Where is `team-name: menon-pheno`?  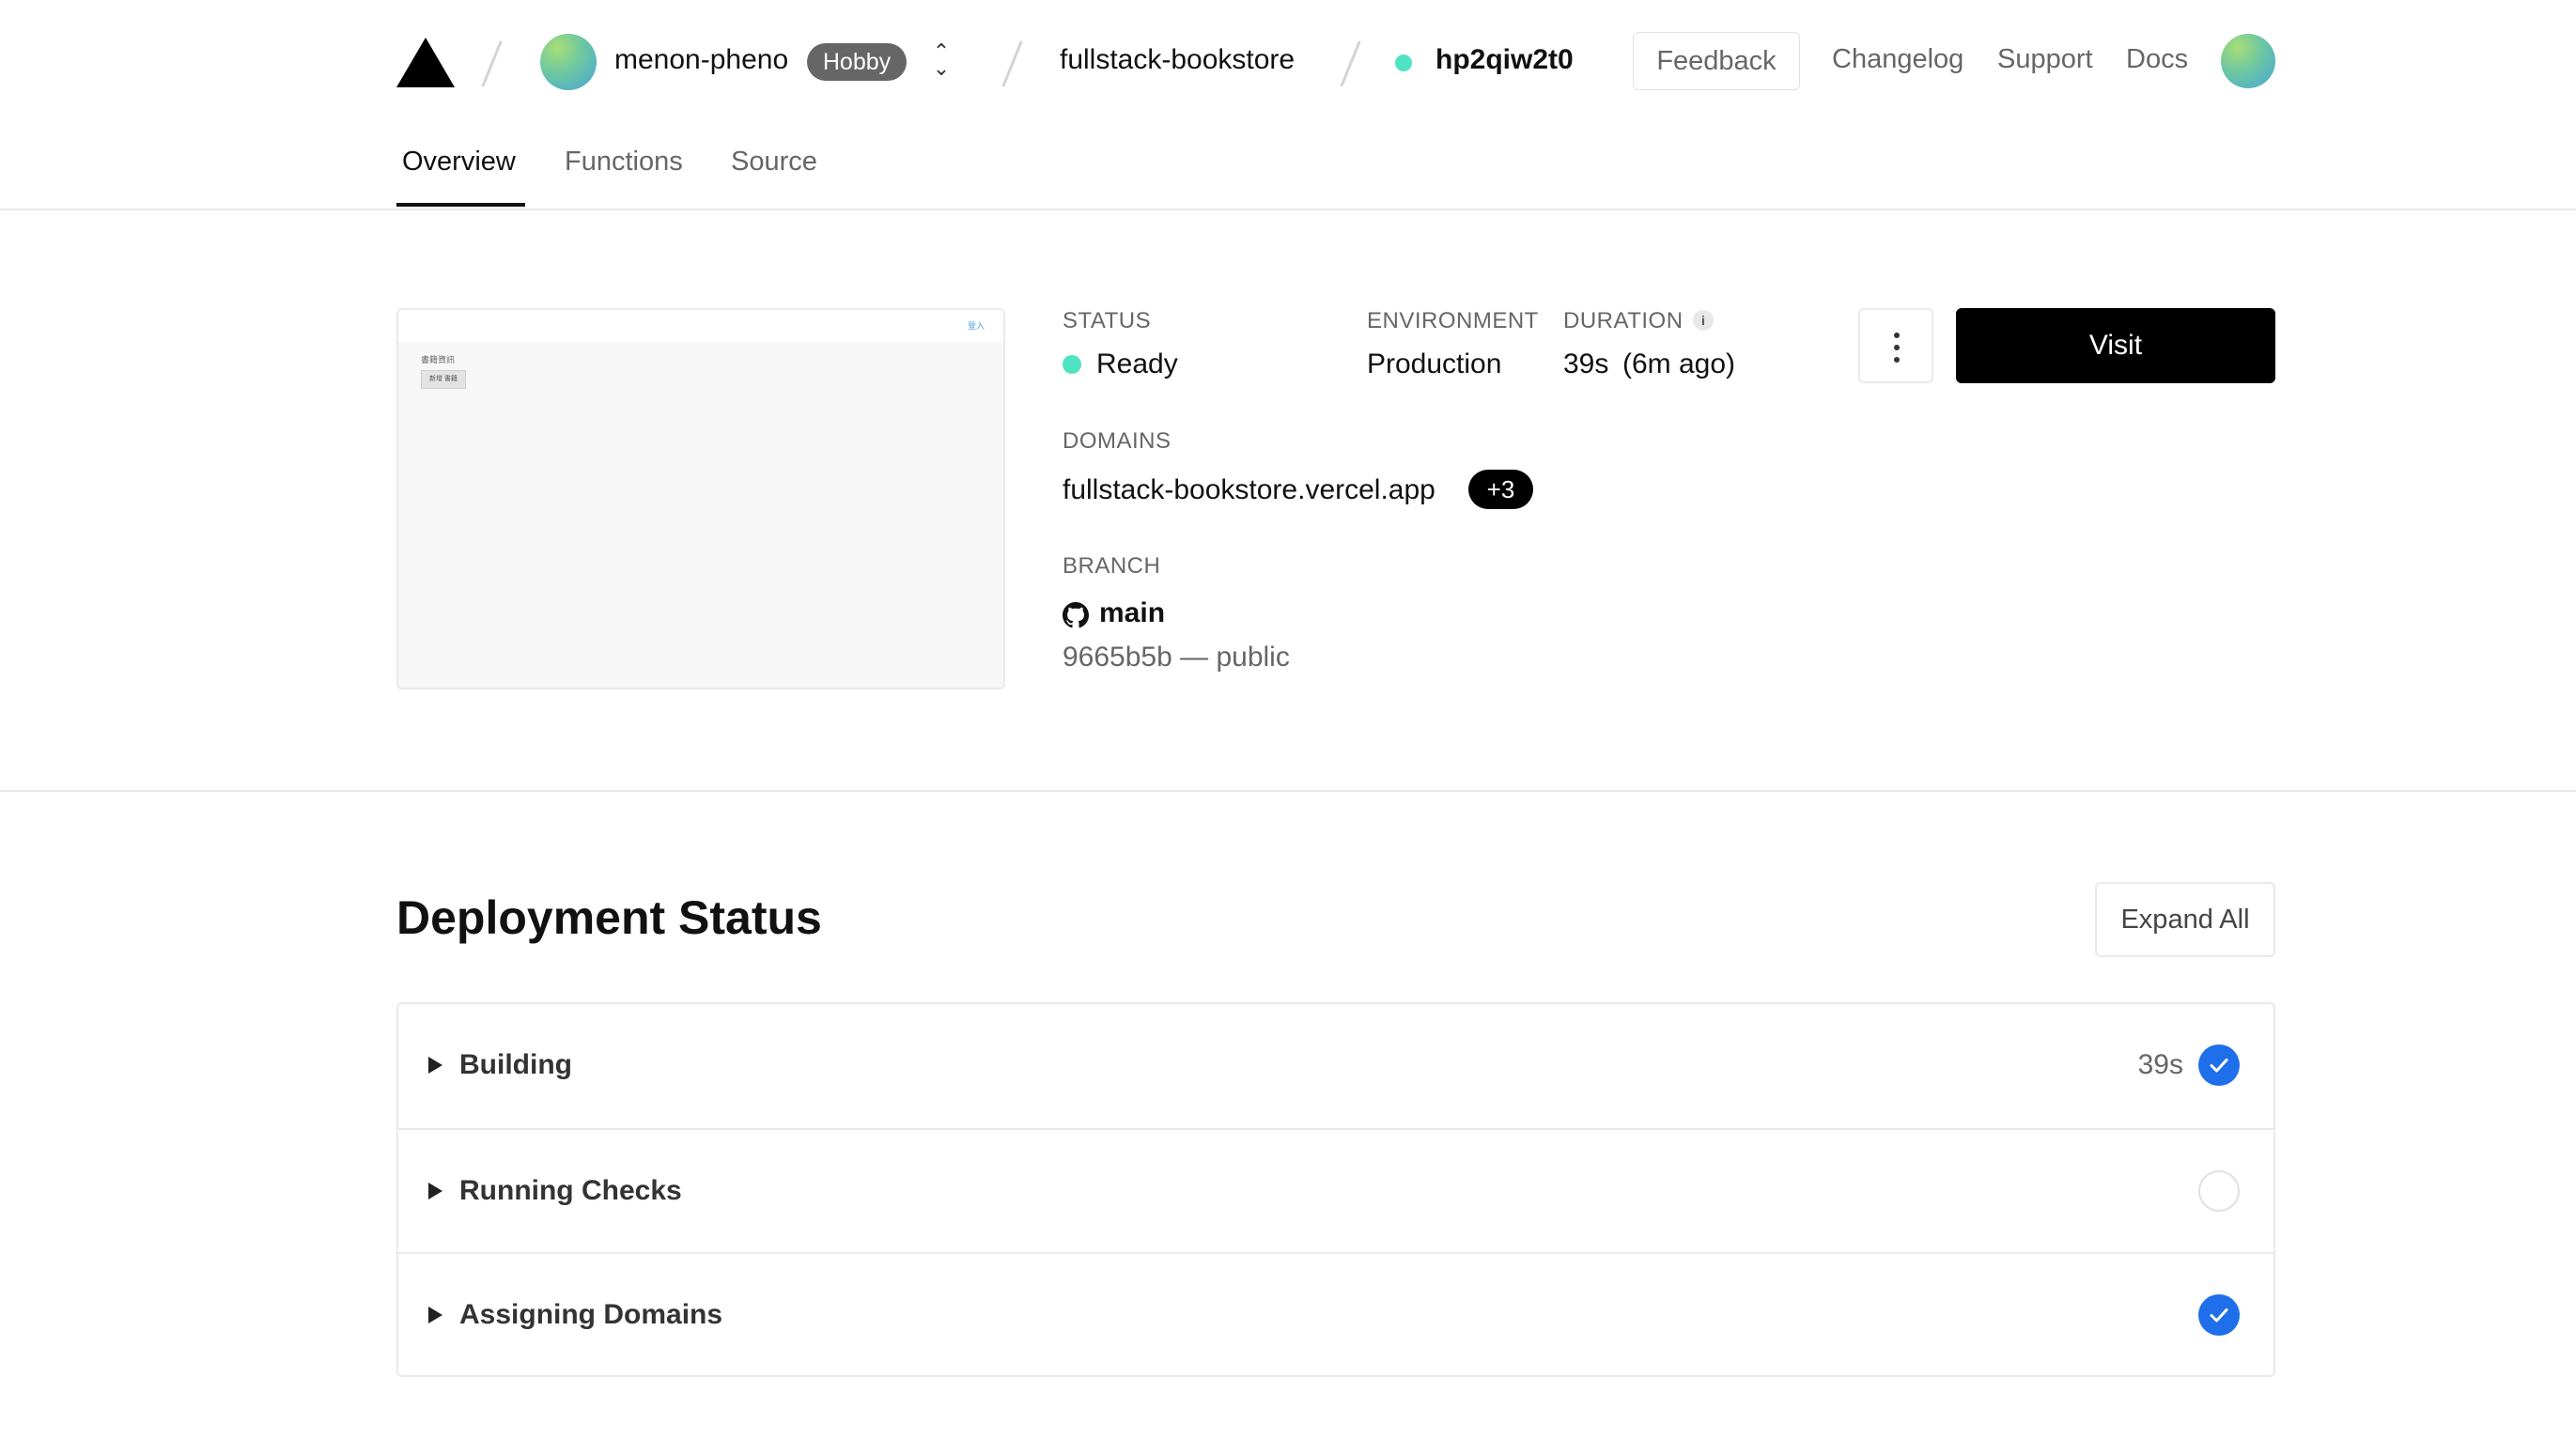 team-name: menon-pheno is located at coordinates (701, 60).